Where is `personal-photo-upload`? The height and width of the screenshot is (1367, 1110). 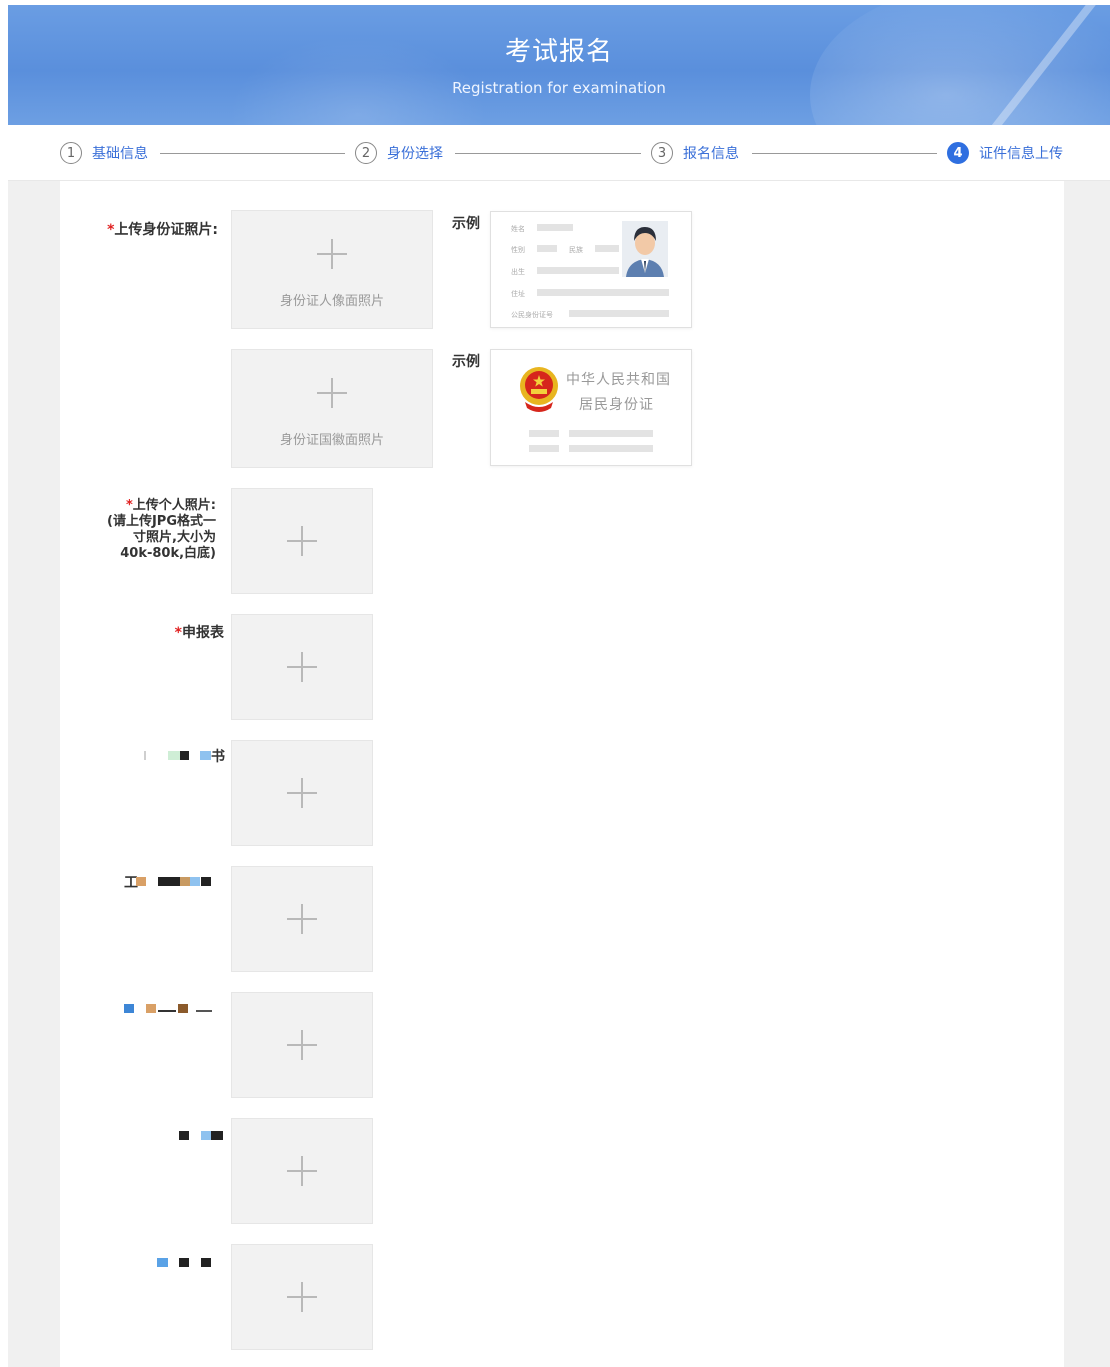 personal-photo-upload is located at coordinates (302, 541).